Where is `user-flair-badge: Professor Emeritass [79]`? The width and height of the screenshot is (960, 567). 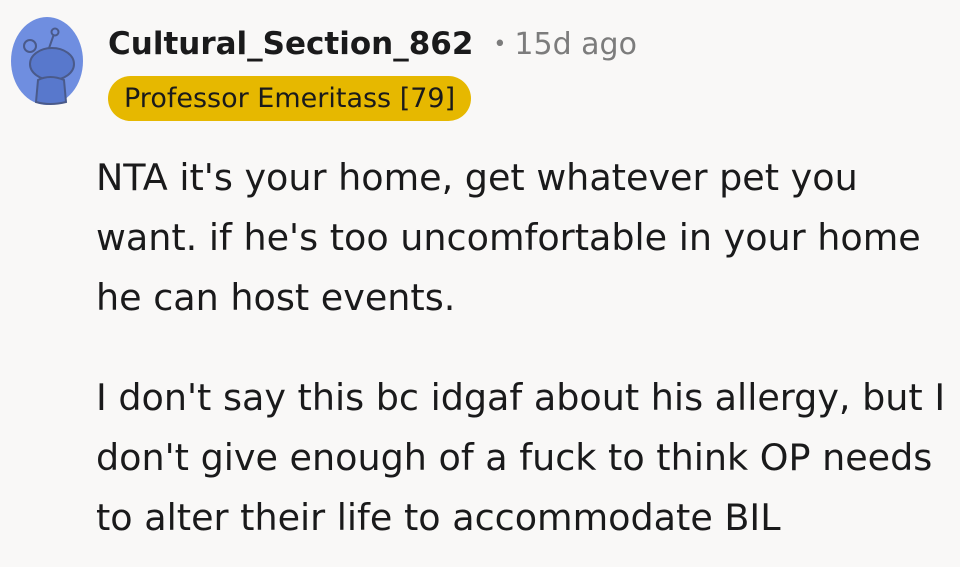 user-flair-badge: Professor Emeritass [79] is located at coordinates (290, 98).